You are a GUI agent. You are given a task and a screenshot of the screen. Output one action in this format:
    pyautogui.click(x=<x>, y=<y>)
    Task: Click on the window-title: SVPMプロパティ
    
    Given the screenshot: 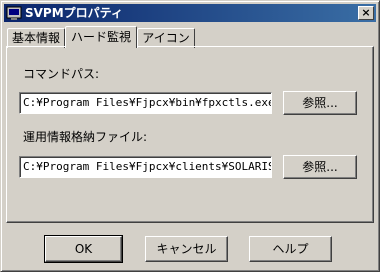 What is the action you would take?
    pyautogui.click(x=74, y=13)
    